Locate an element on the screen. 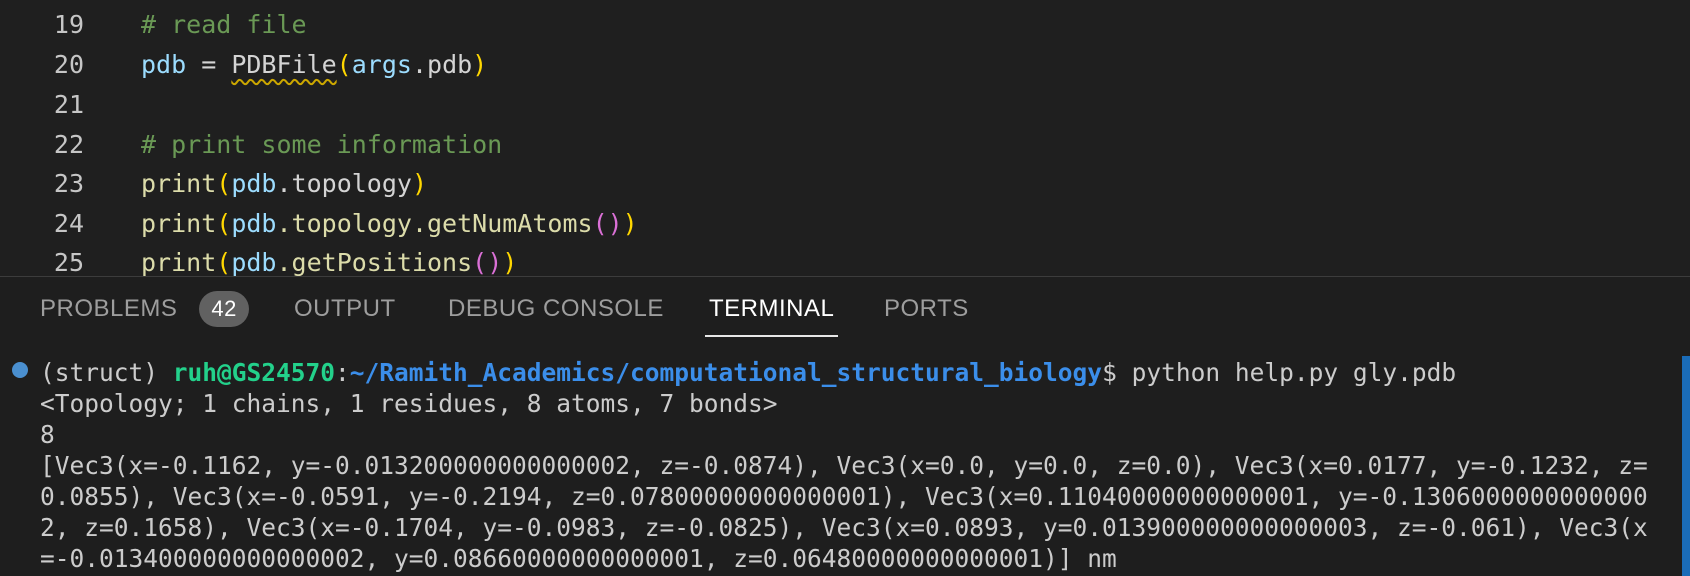  code-line: 24 print(pdb.topology.getNumAtoms()) is located at coordinates (845, 223).